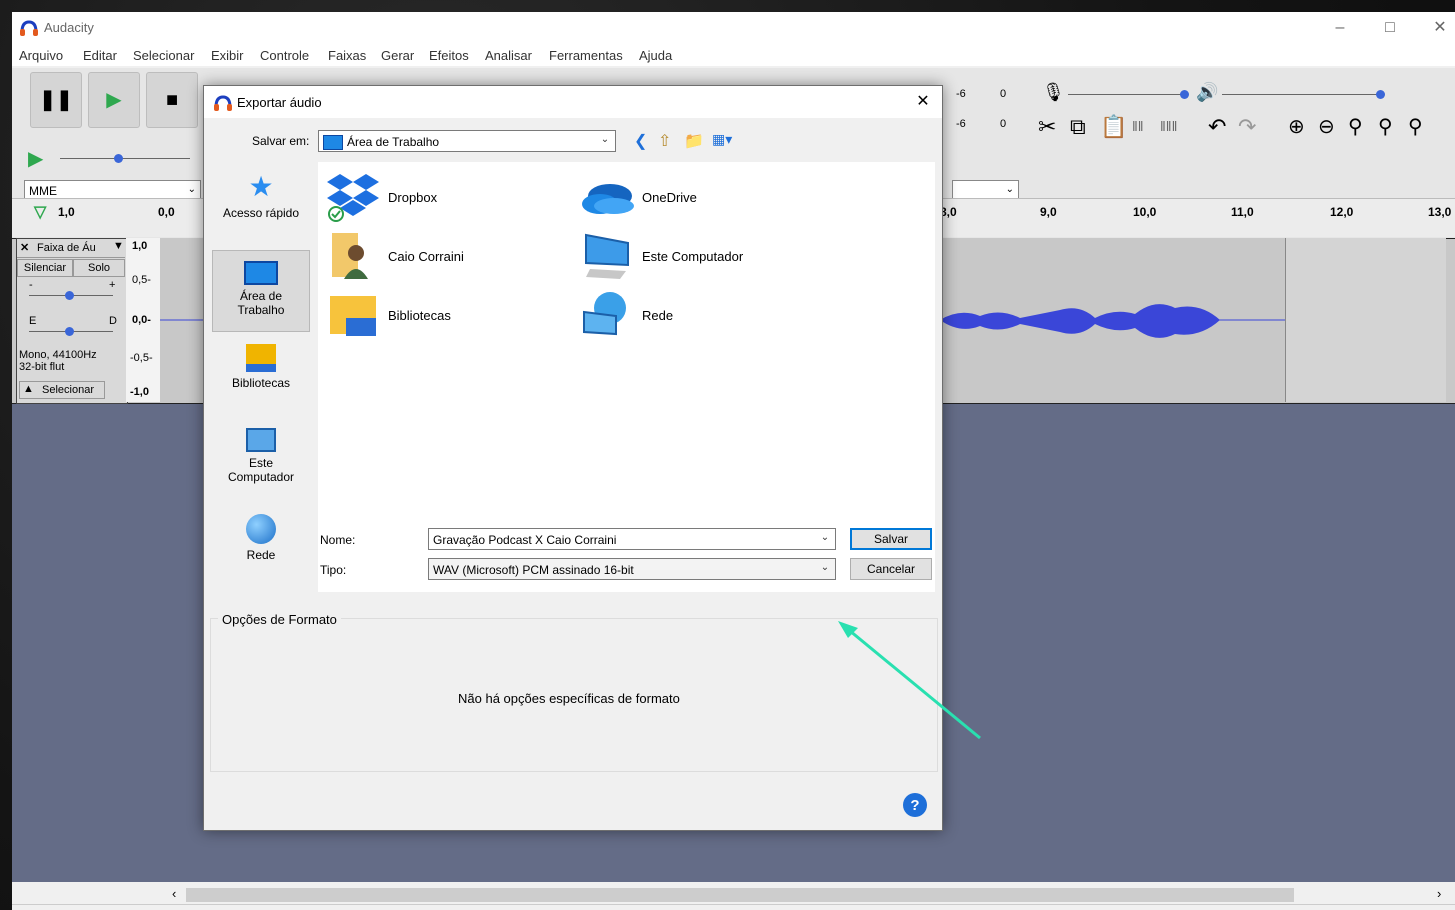  What do you see at coordinates (41, 55) in the screenshot?
I see `menu-arquivo: Arquivo` at bounding box center [41, 55].